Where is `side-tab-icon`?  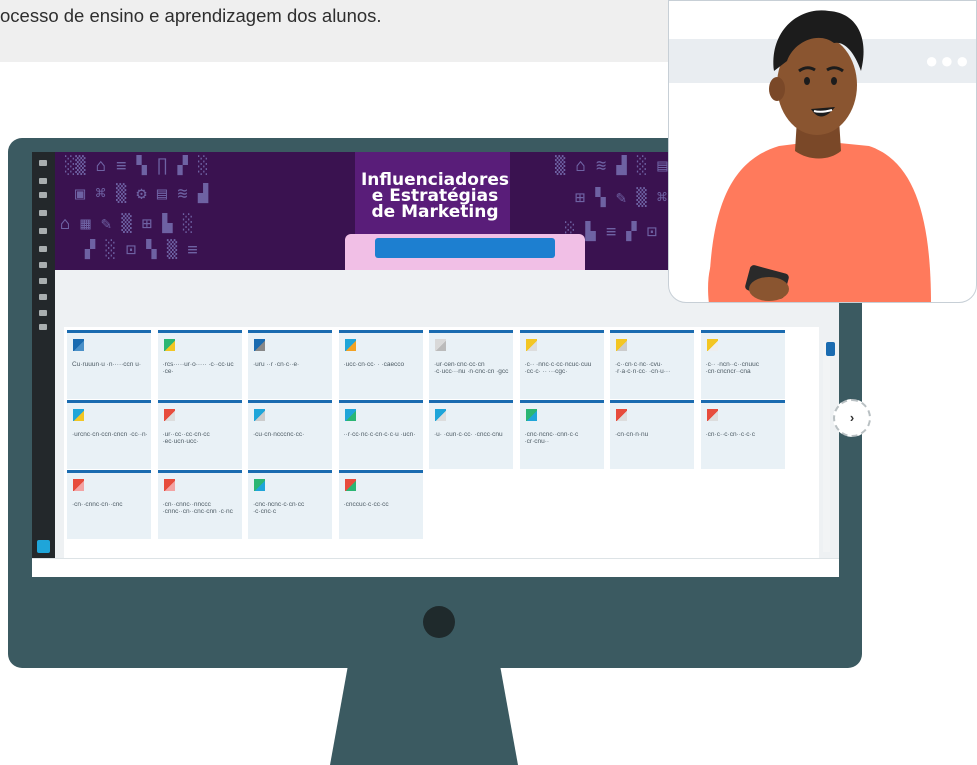
side-tab-icon is located at coordinates (830, 349).